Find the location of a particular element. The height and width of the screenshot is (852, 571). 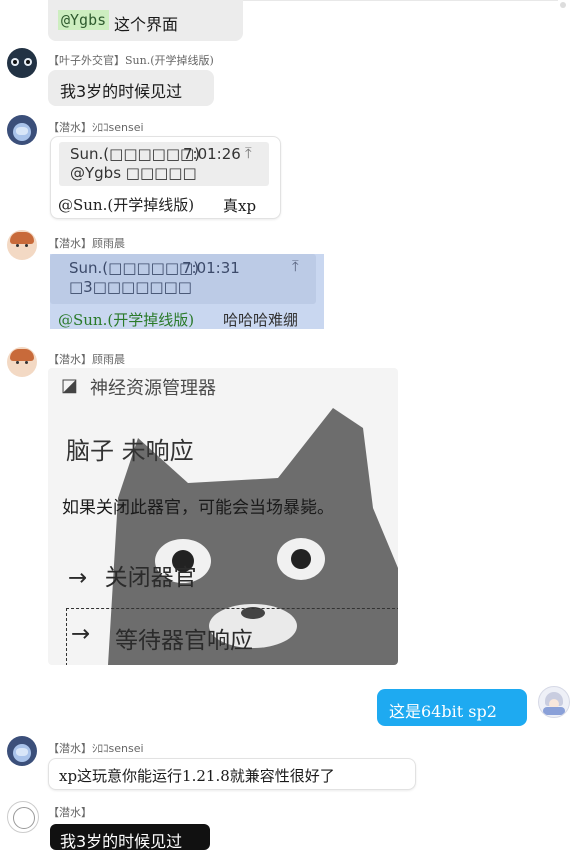

dialog-body: 如果关闭此器官，可能会当场暴毙。 is located at coordinates (198, 508).